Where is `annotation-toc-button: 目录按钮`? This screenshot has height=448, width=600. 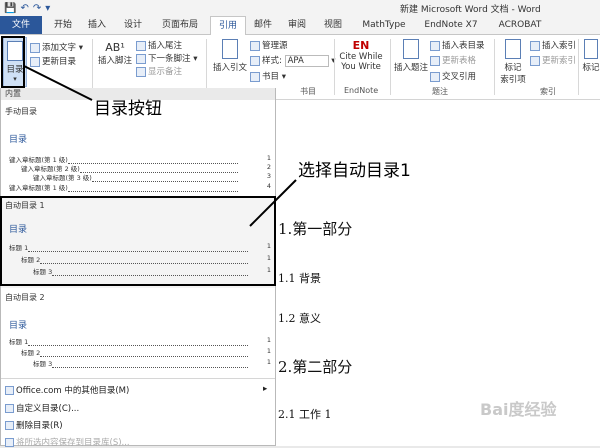 annotation-toc-button: 目录按钮 is located at coordinates (128, 109).